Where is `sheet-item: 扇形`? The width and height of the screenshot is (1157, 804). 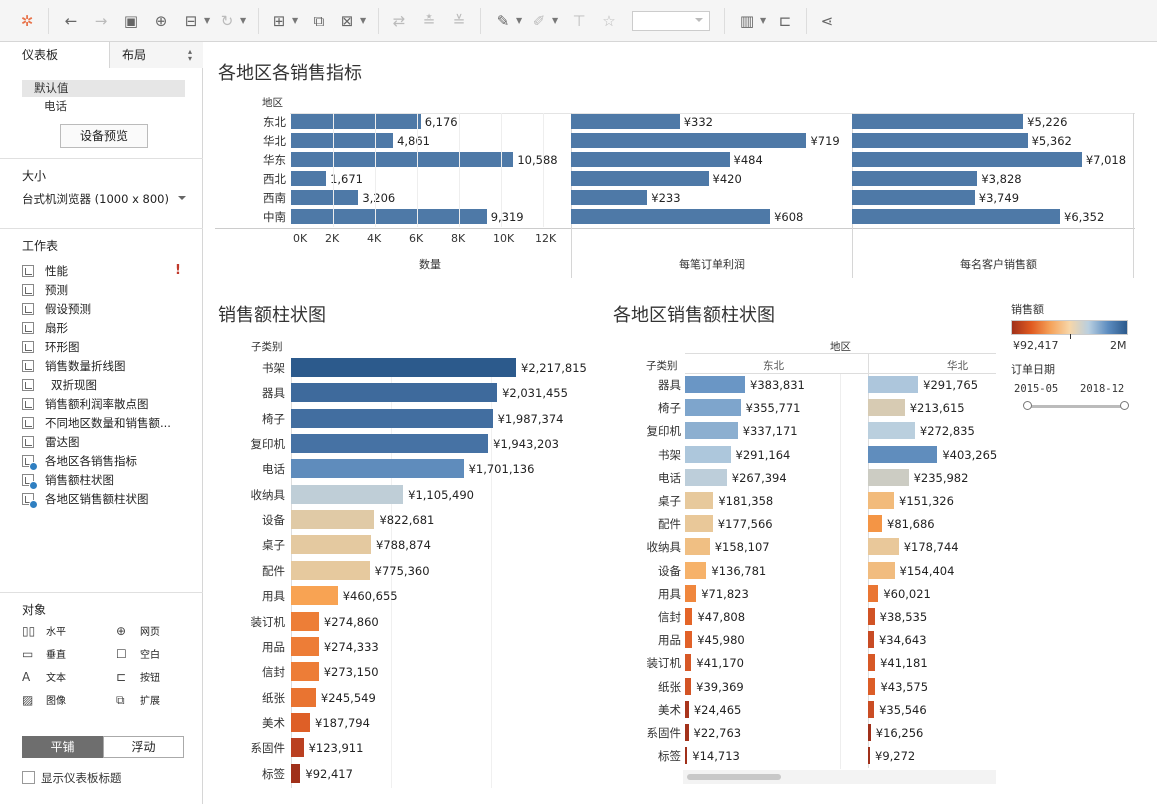
sheet-item: 扇形 is located at coordinates (45, 328).